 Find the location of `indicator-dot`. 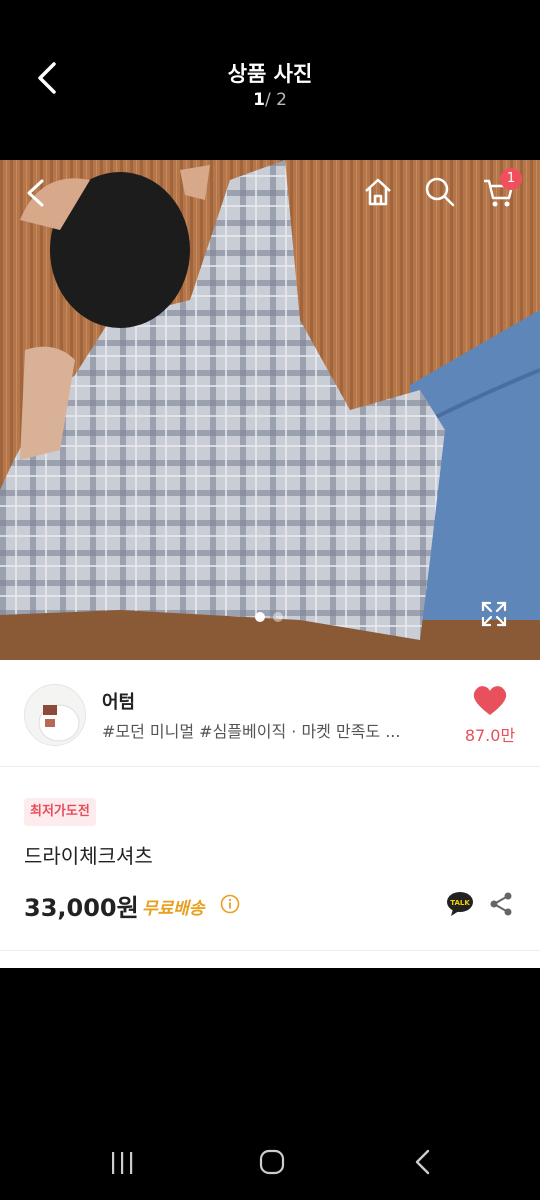

indicator-dot is located at coordinates (278, 617).